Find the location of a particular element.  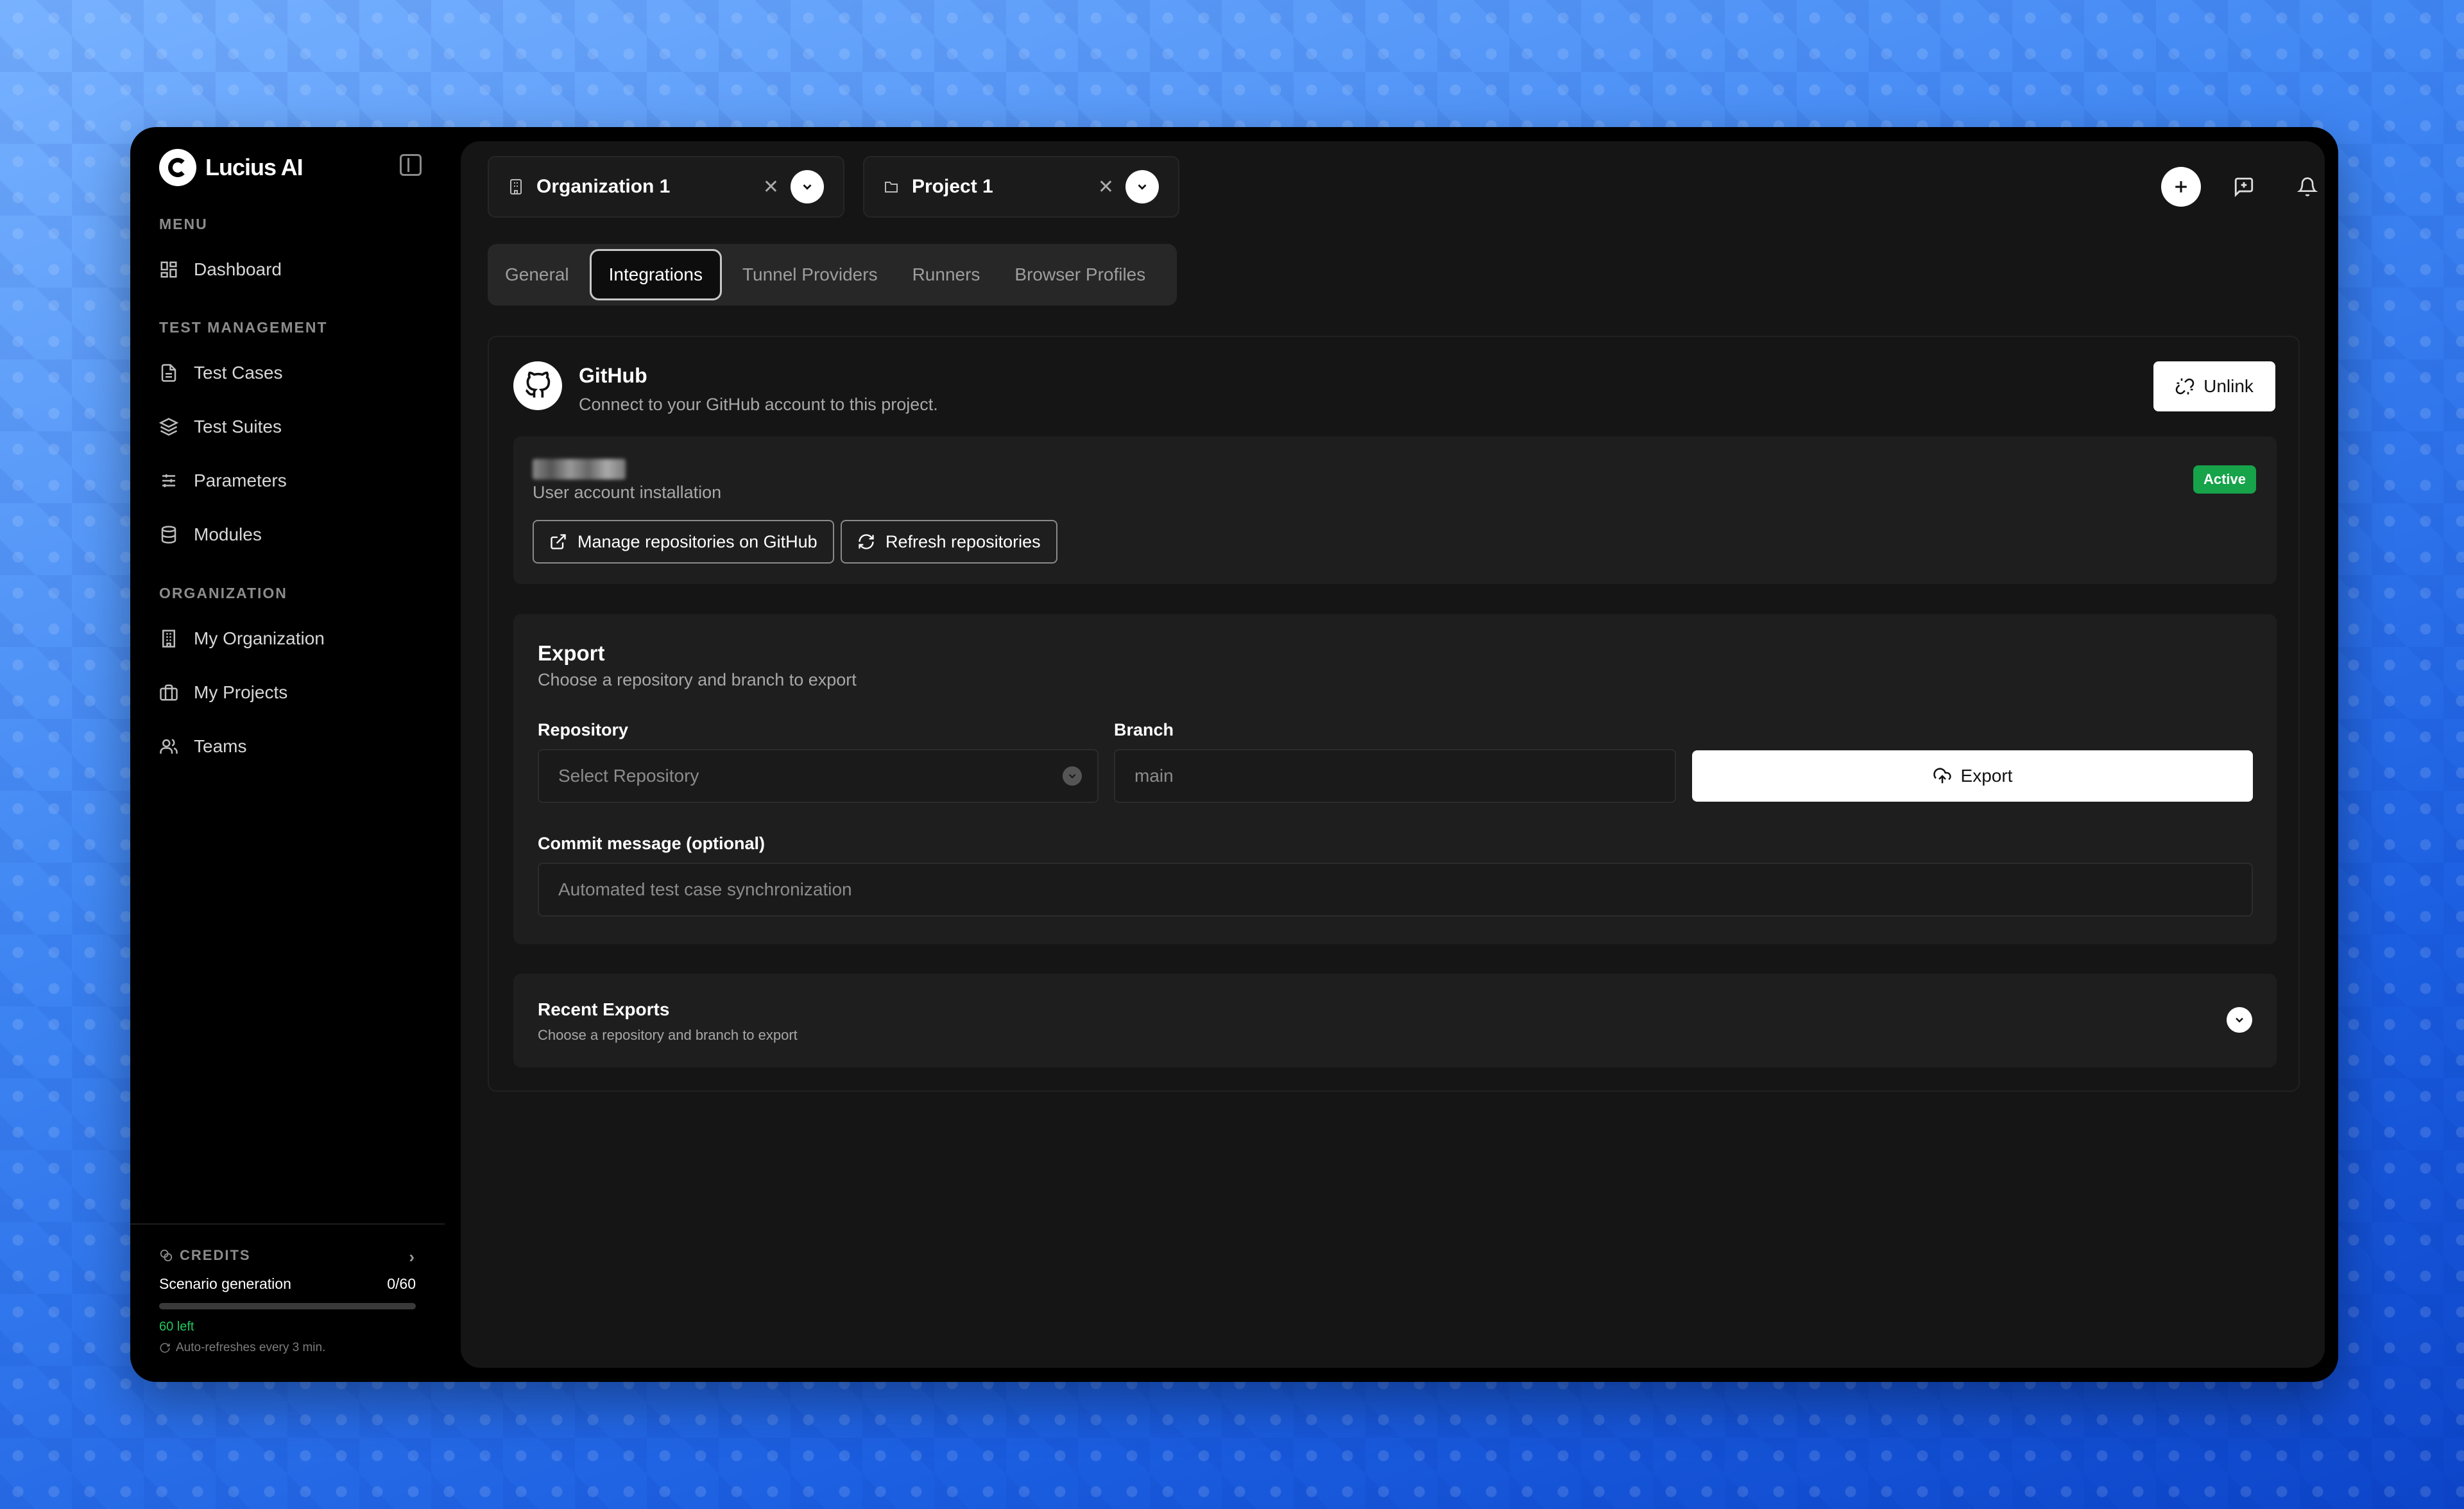

repository-select: Select Repository is located at coordinates (819, 776).